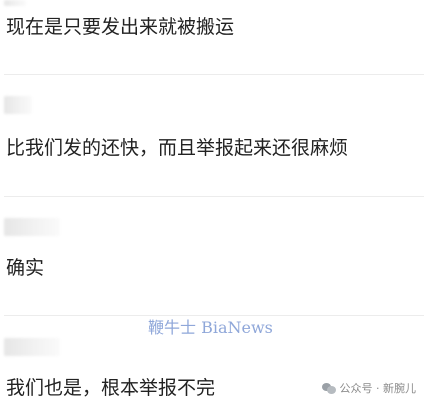 Image resolution: width=424 pixels, height=407 pixels. I want to click on comment-text: 确实, so click(25, 268).